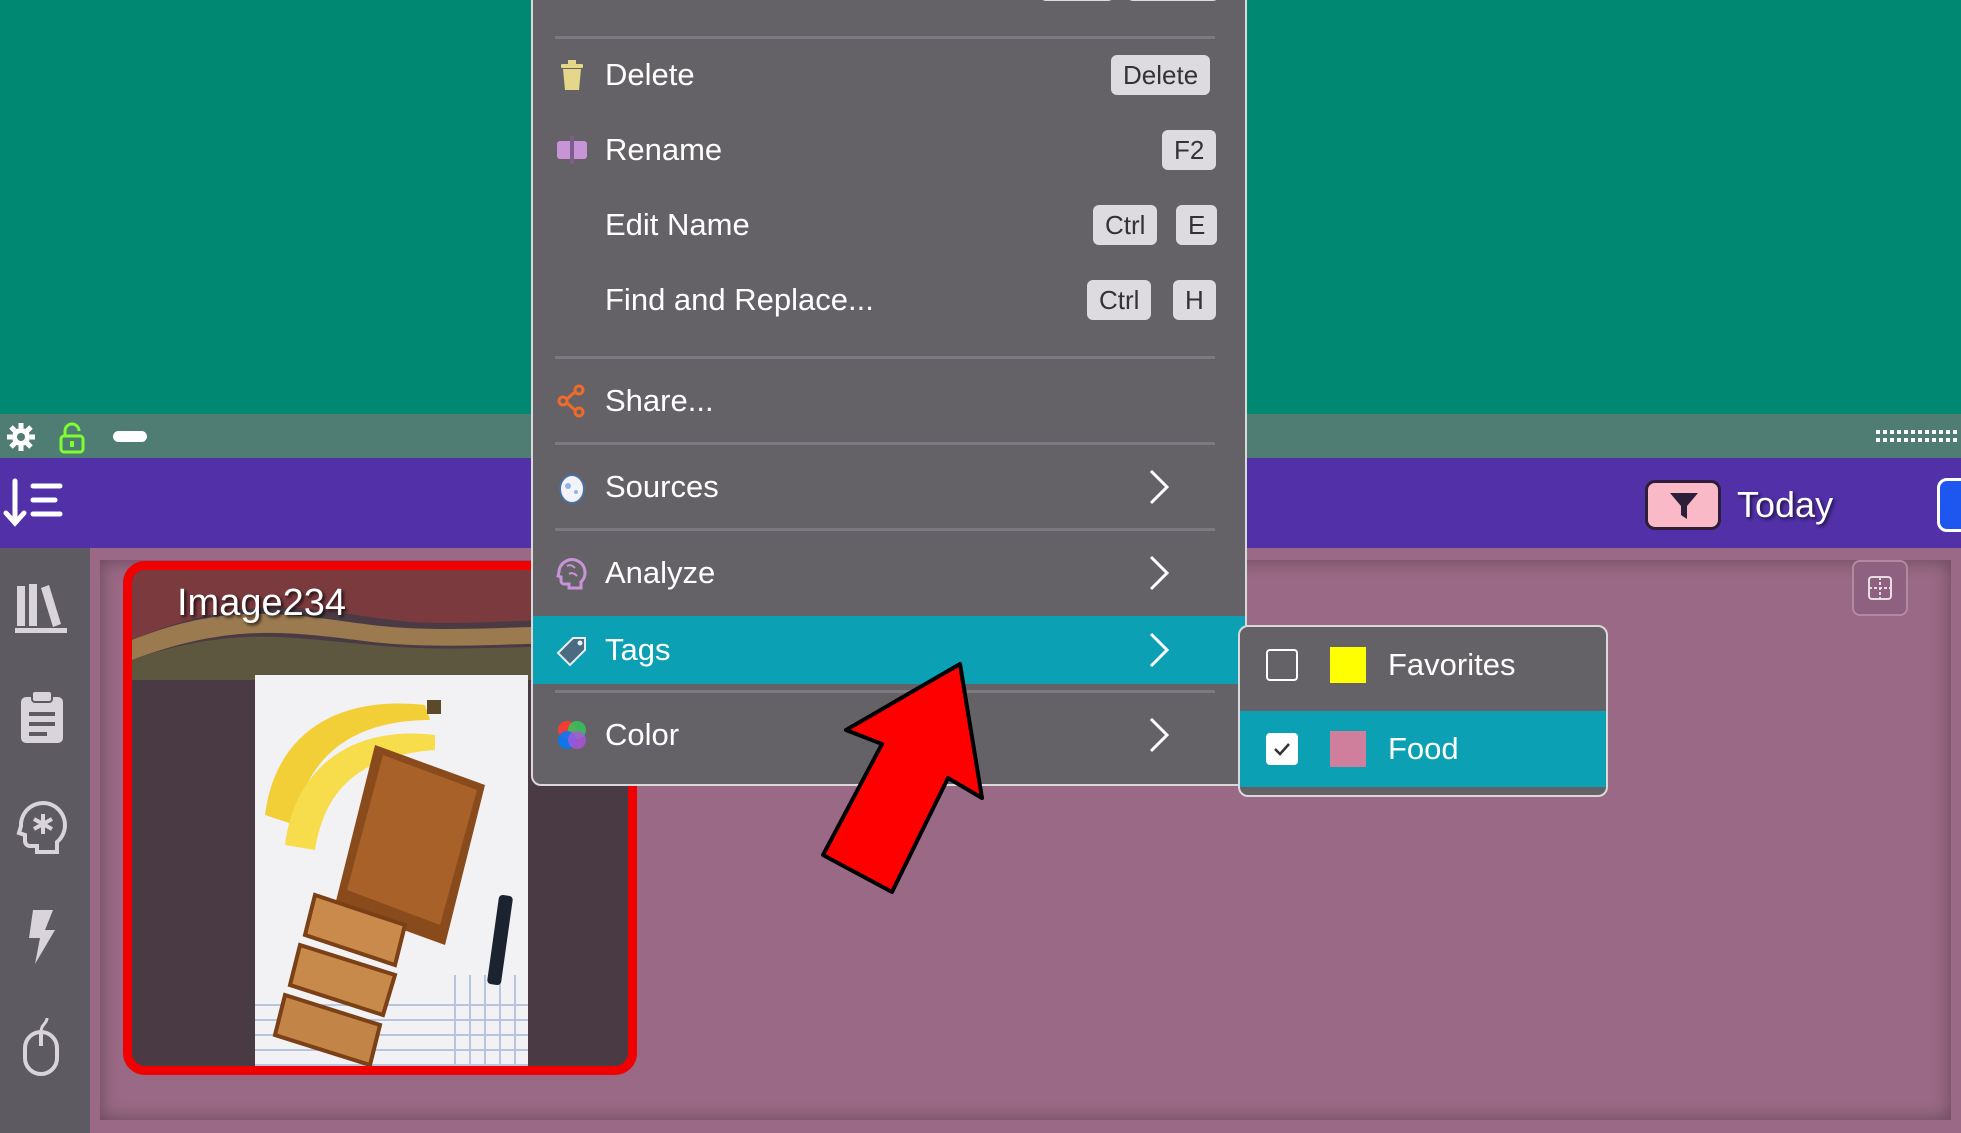 The height and width of the screenshot is (1133, 1961). I want to click on shortcut-key: E, so click(1197, 225).